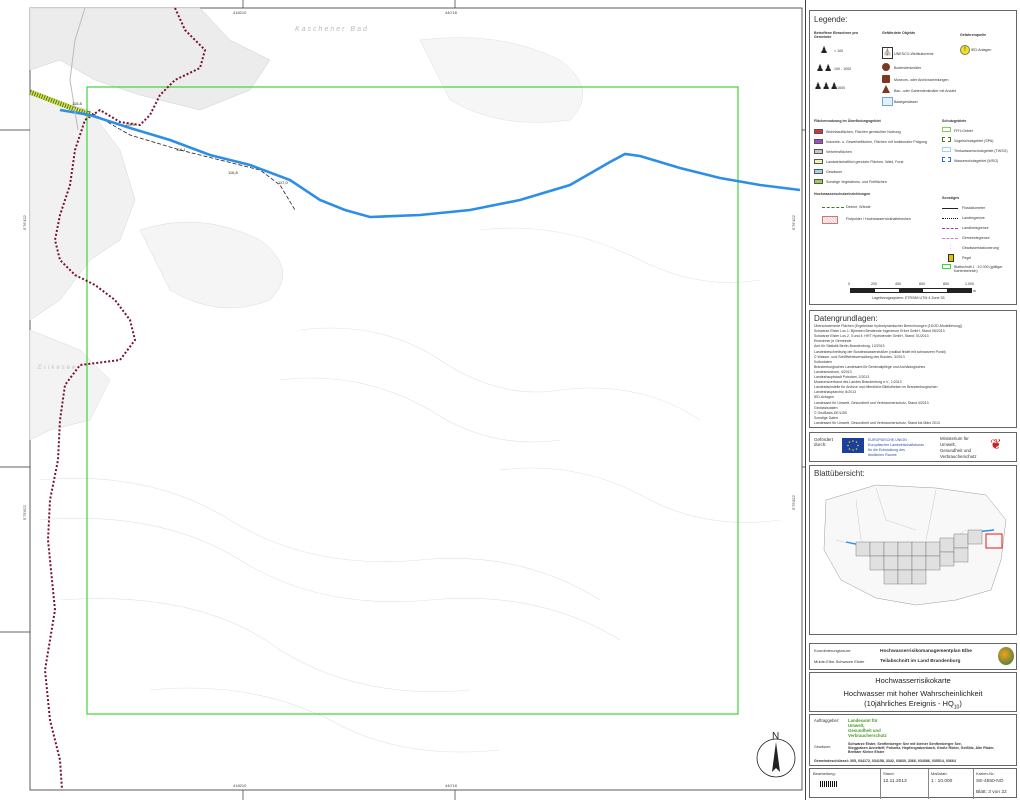 The image size is (1020, 805). I want to click on station-icon: ⋮, so click(950, 247).